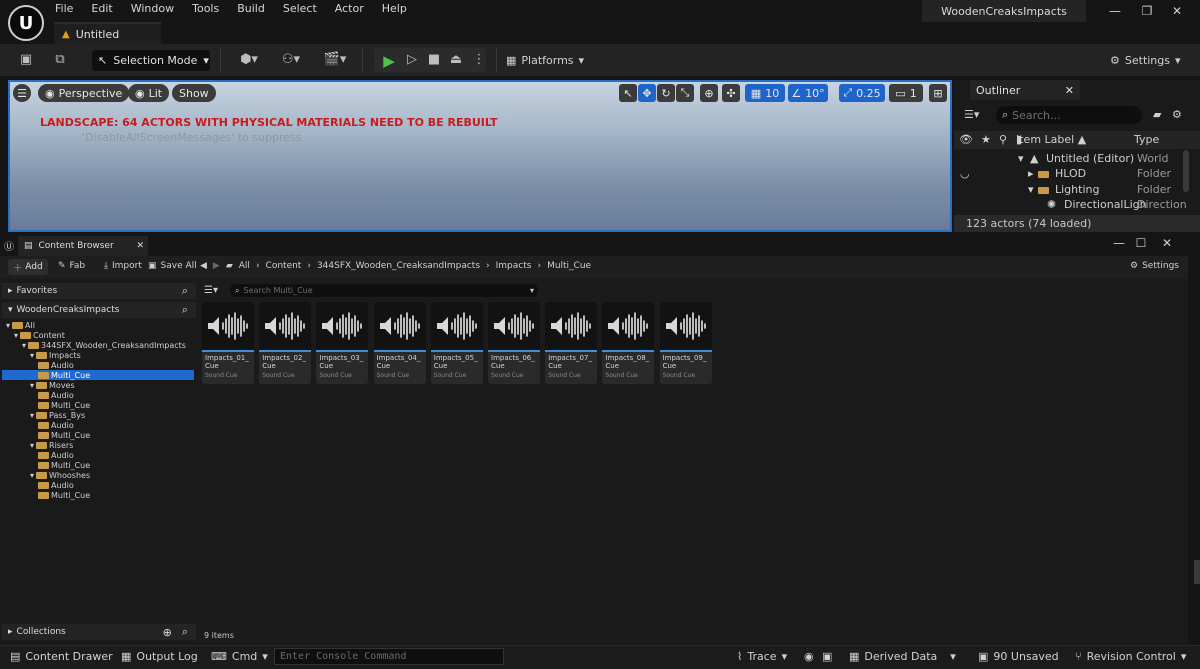 The height and width of the screenshot is (669, 1200). Describe the element at coordinates (98, 445) in the screenshot. I see `tree-item: ▾ Risers` at that location.